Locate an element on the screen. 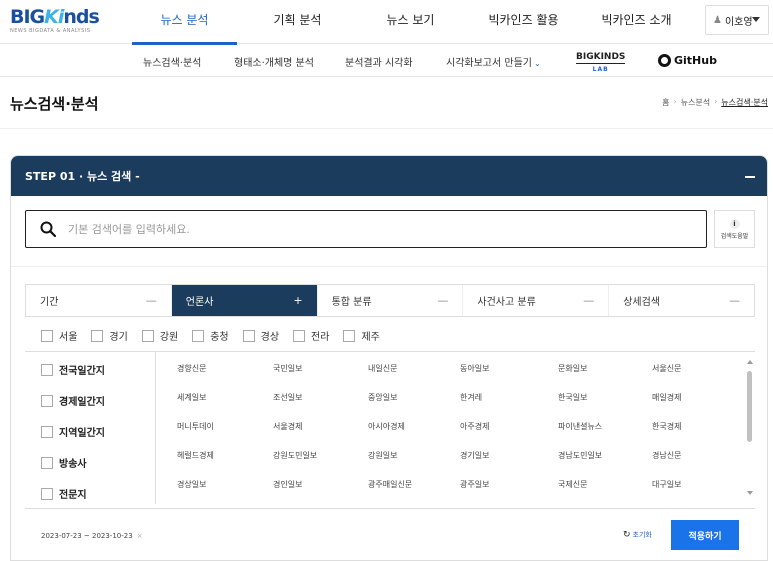 This screenshot has width=773, height=561. media-item: 광주매일신문 is located at coordinates (390, 484).